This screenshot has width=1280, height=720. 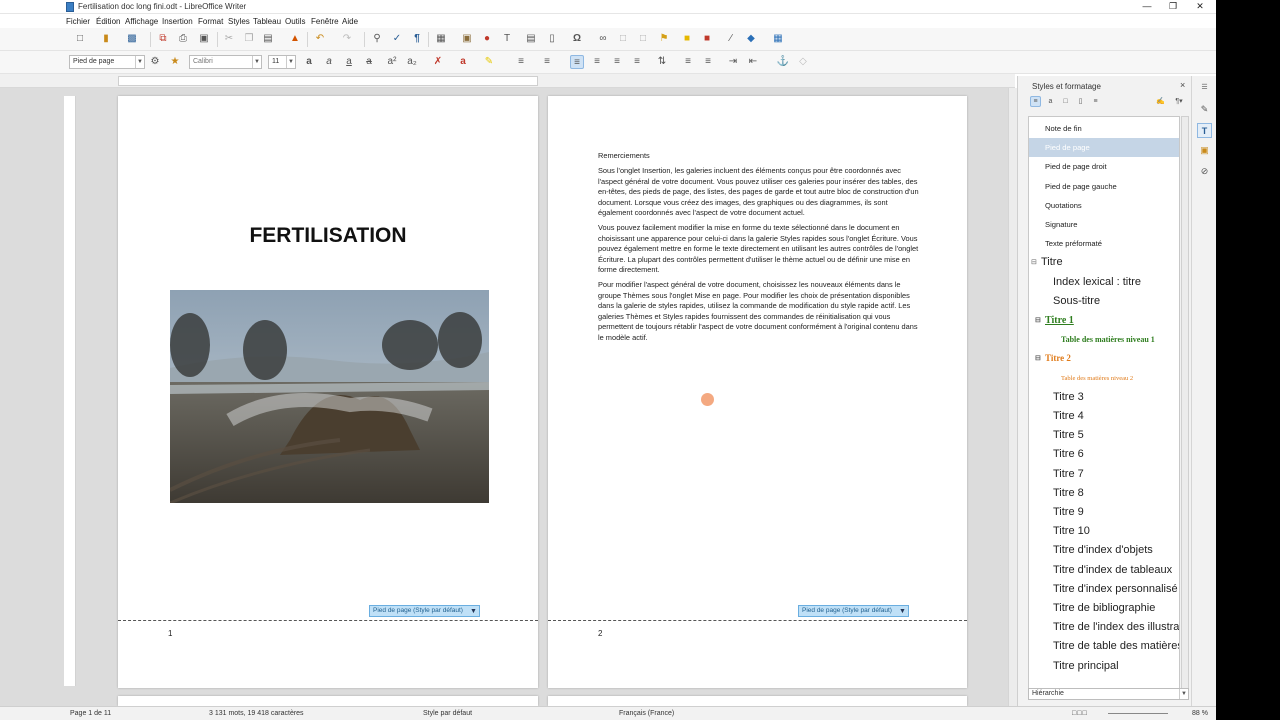 What do you see at coordinates (328, 81) in the screenshot?
I see `horizontal-ruler` at bounding box center [328, 81].